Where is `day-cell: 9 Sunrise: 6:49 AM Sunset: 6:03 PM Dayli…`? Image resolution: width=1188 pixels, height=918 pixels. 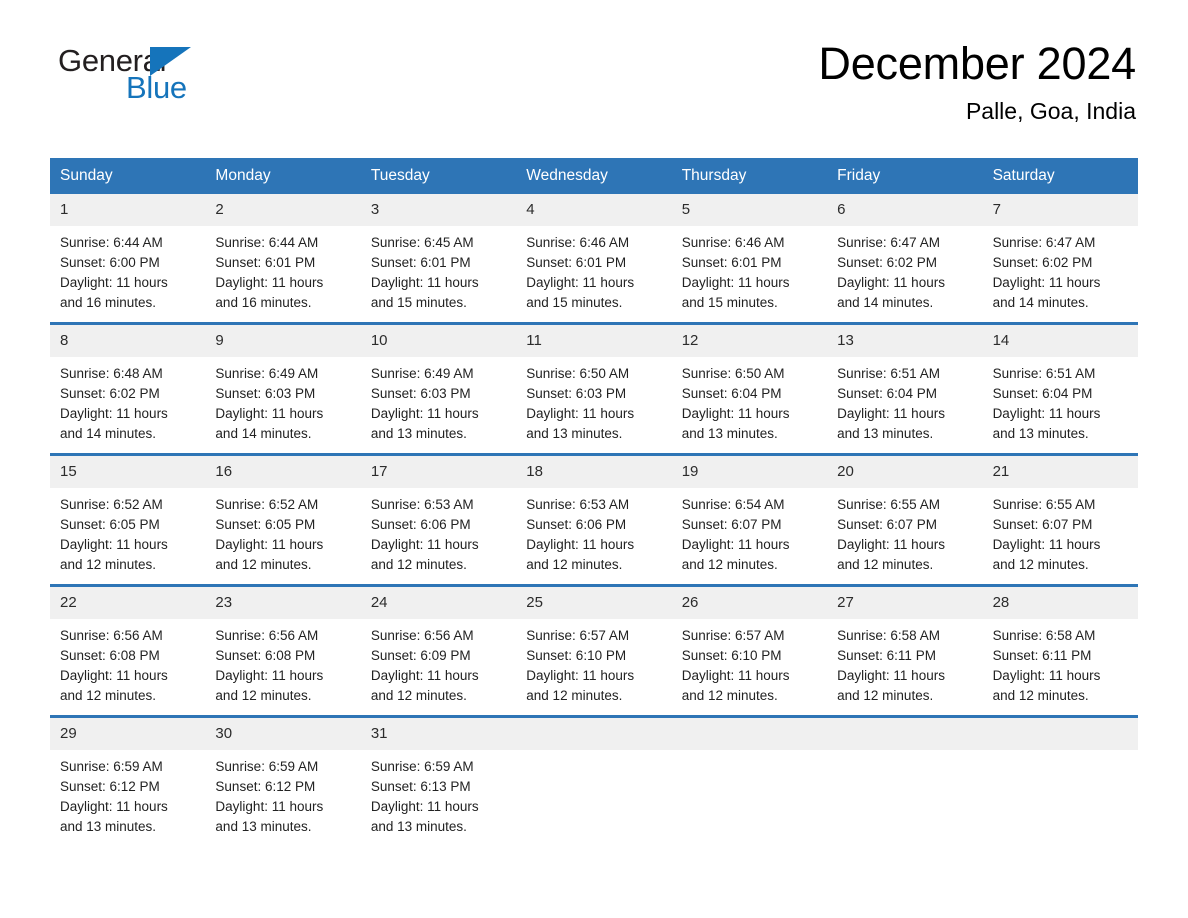
day-cell: 9 Sunrise: 6:49 AM Sunset: 6:03 PM Dayli… is located at coordinates (283, 385).